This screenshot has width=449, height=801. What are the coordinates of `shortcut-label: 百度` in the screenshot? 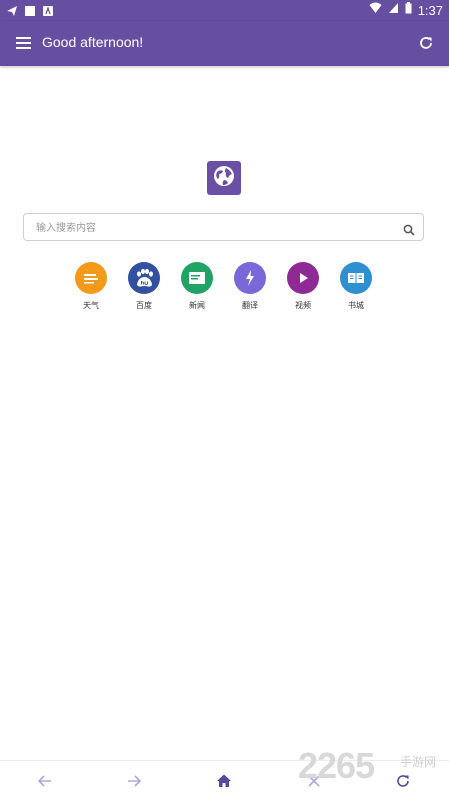 It's located at (144, 305).